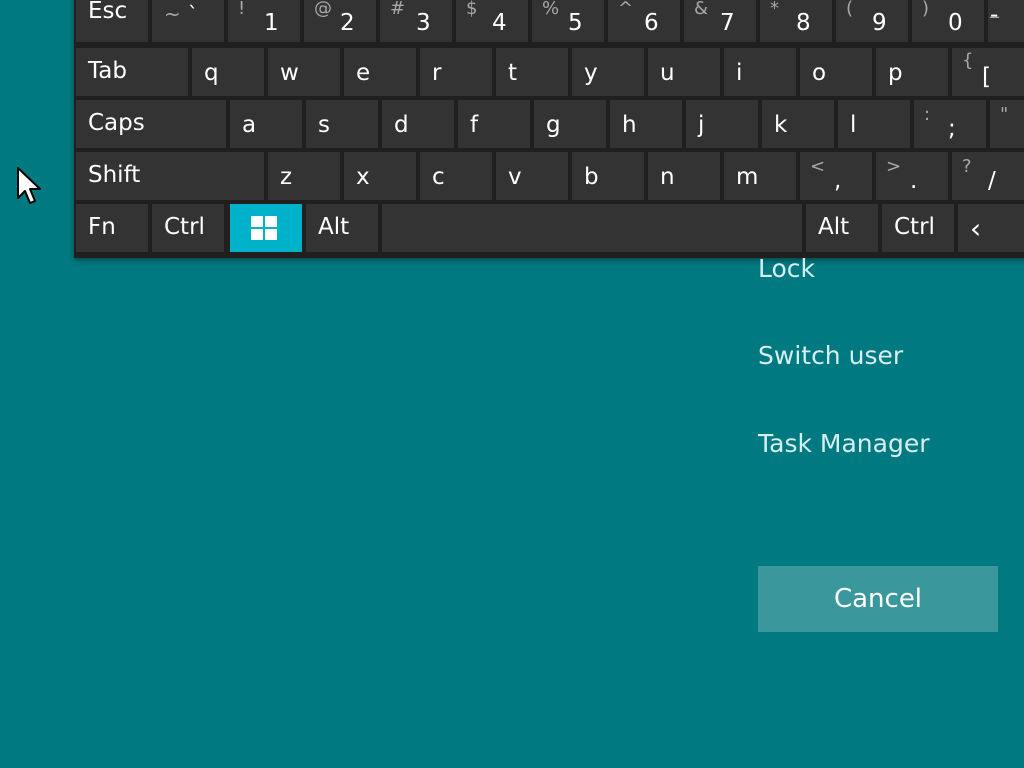  What do you see at coordinates (568, 21) in the screenshot?
I see `key-5: % 5` at bounding box center [568, 21].